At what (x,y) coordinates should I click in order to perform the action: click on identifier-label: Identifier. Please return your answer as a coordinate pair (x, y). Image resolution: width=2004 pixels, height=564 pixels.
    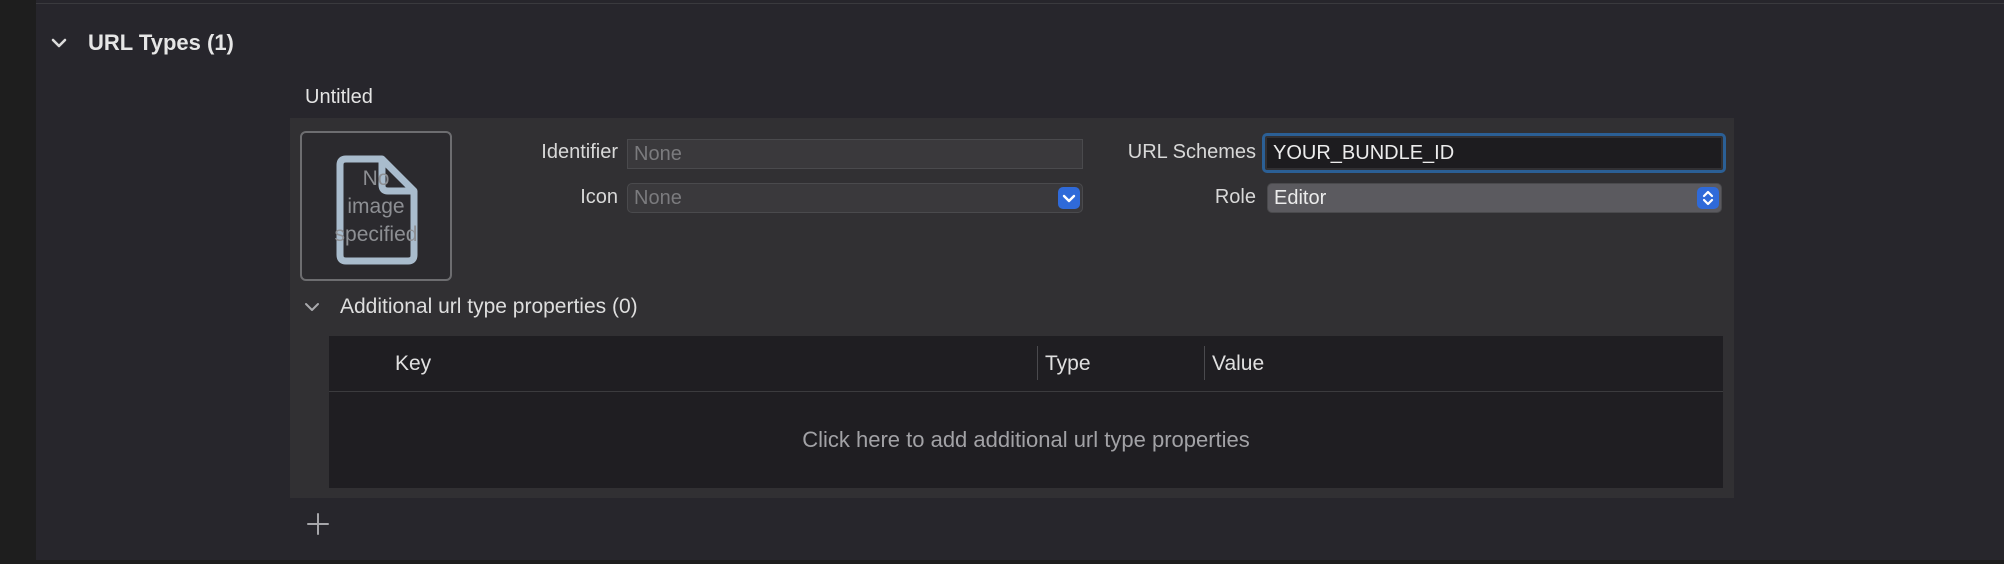
    Looking at the image, I should click on (579, 152).